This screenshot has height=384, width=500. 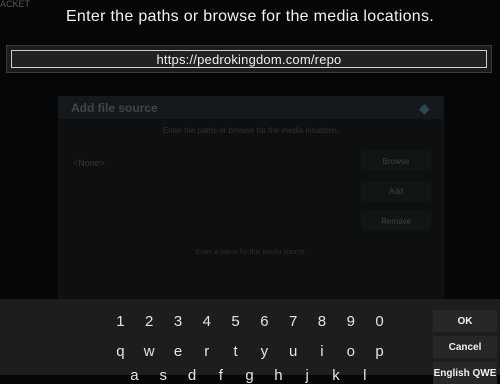 What do you see at coordinates (264, 321) in the screenshot?
I see `key-6: 6` at bounding box center [264, 321].